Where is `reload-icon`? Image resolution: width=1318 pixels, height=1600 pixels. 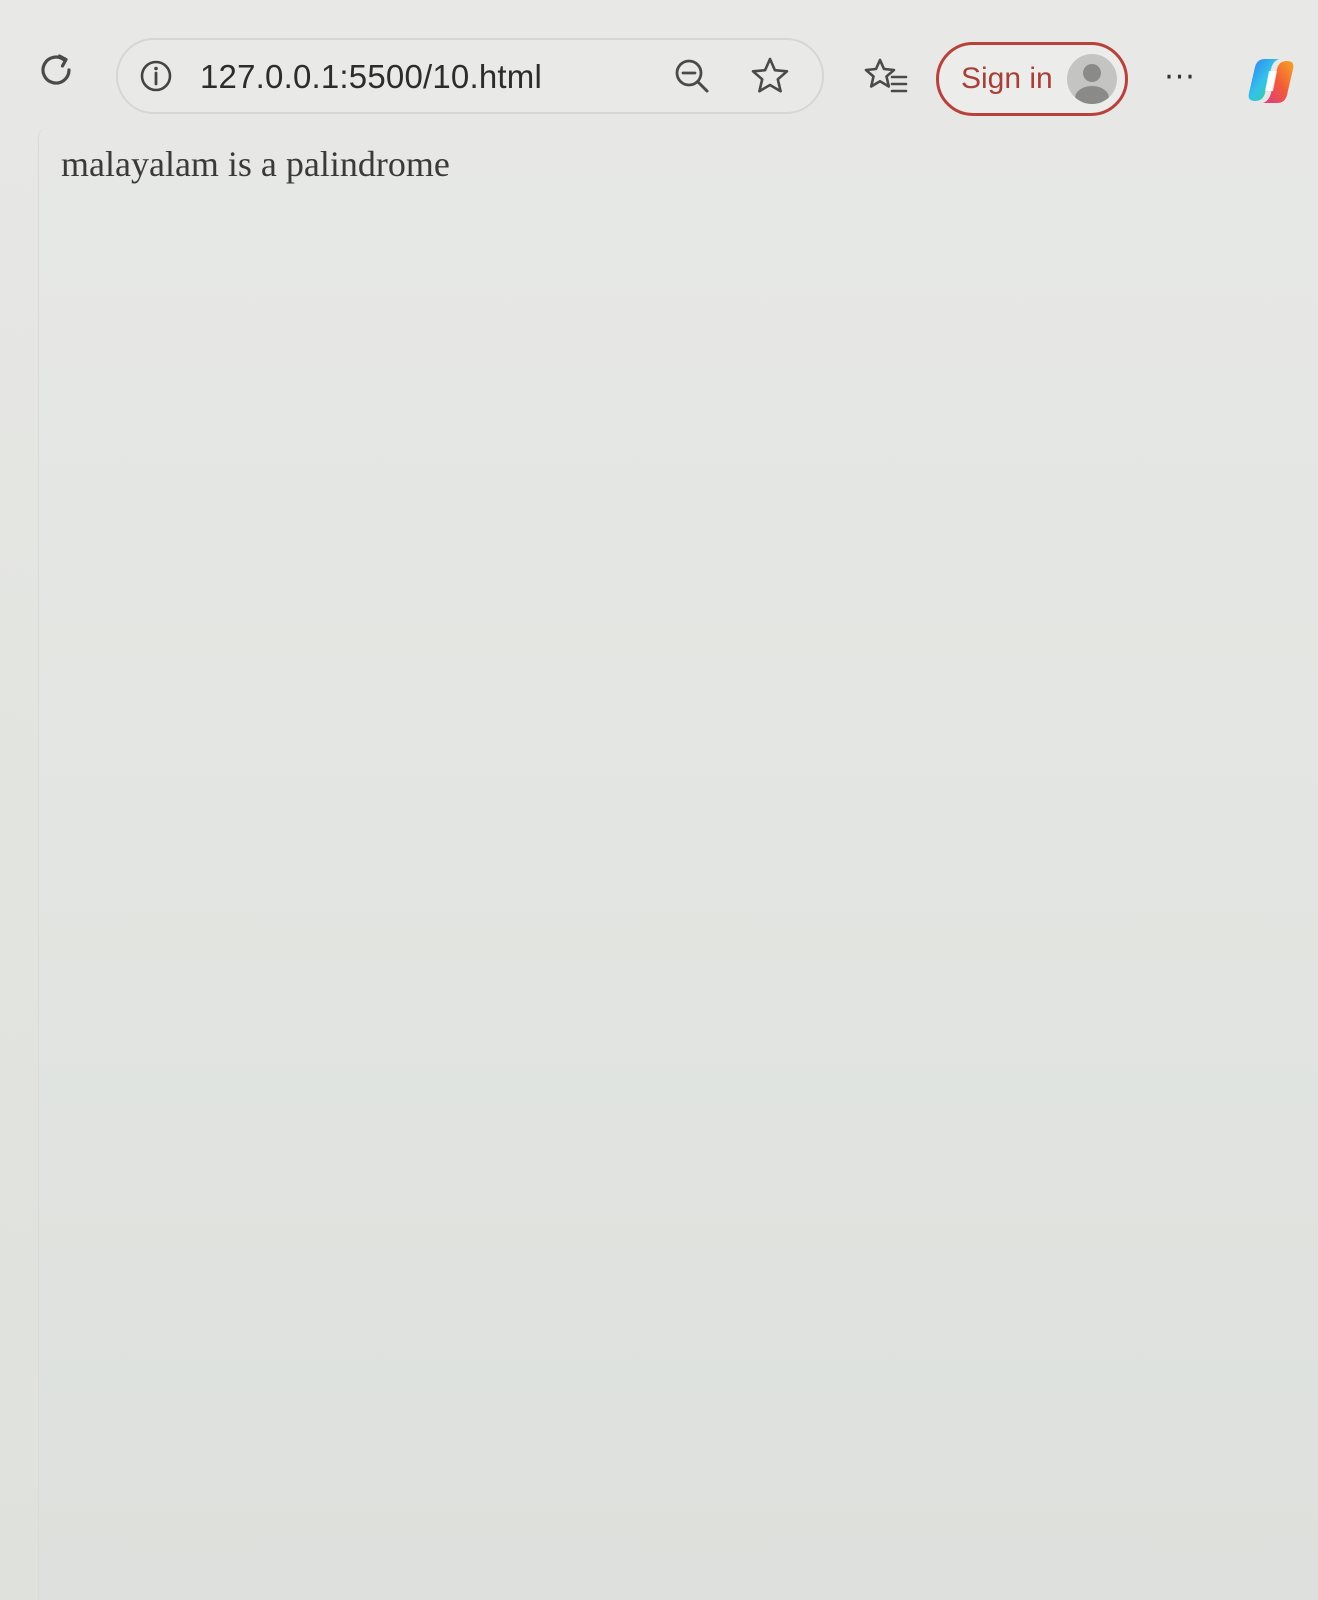
reload-icon is located at coordinates (56, 70).